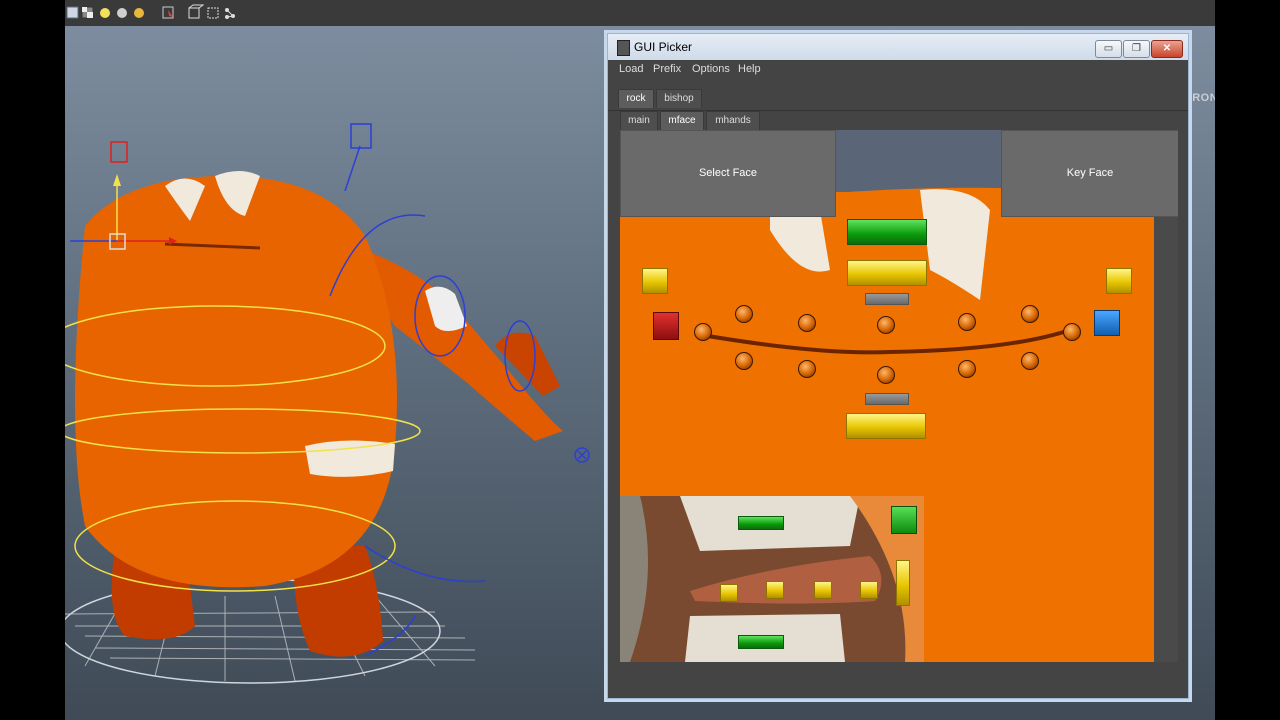  Describe the element at coordinates (679, 98) in the screenshot. I see `tab-bishop: bishop` at that location.